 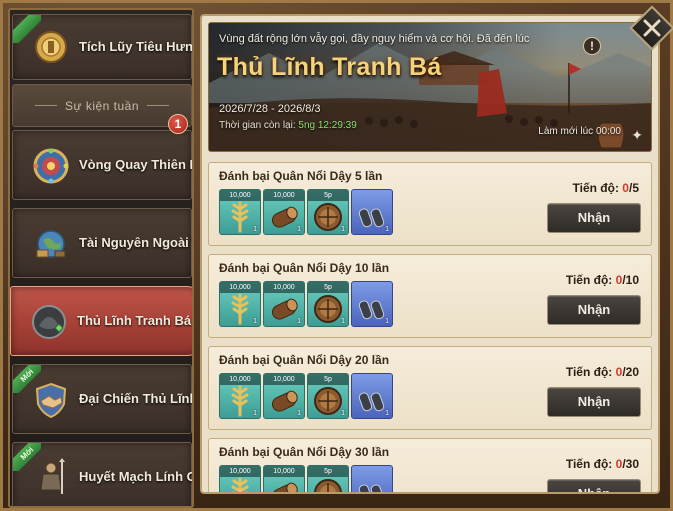 What do you see at coordinates (327, 125) in the screenshot?
I see `time-remaining-value: 5ng 12:29:39` at bounding box center [327, 125].